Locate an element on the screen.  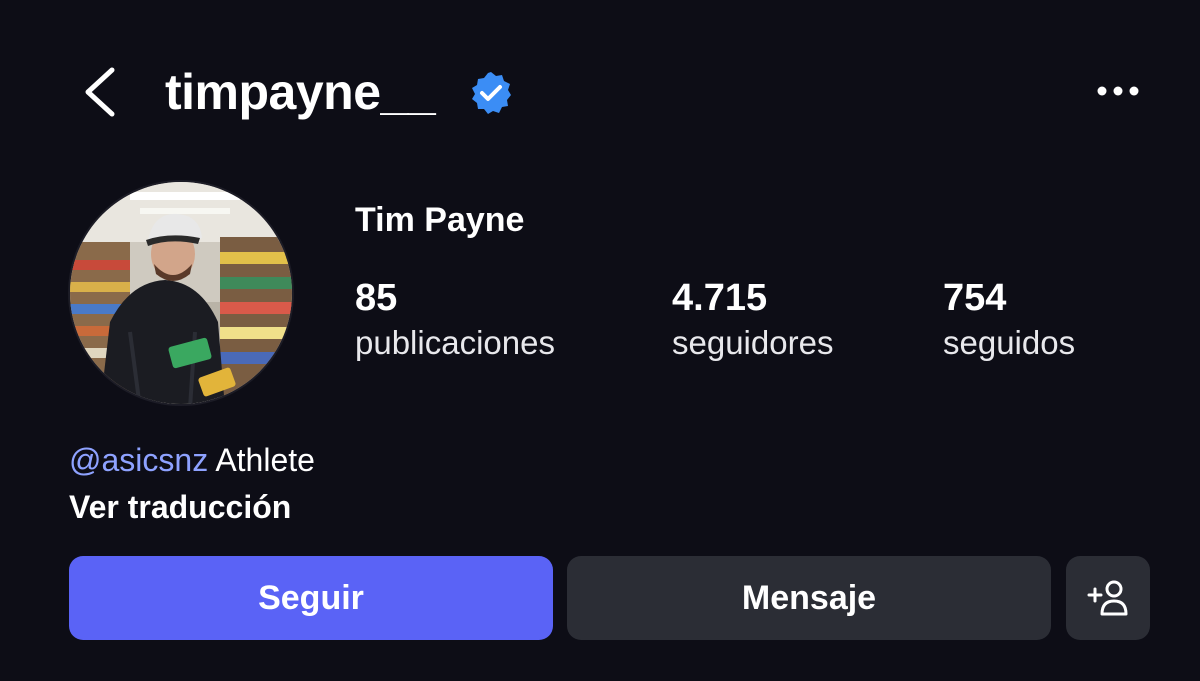
followers-stat: 4.715 seguidores is located at coordinates (752, 321).